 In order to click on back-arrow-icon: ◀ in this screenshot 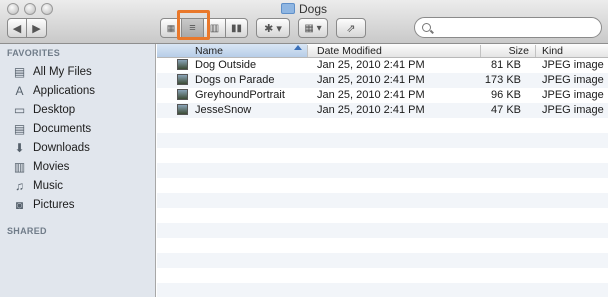, I will do `click(17, 28)`.